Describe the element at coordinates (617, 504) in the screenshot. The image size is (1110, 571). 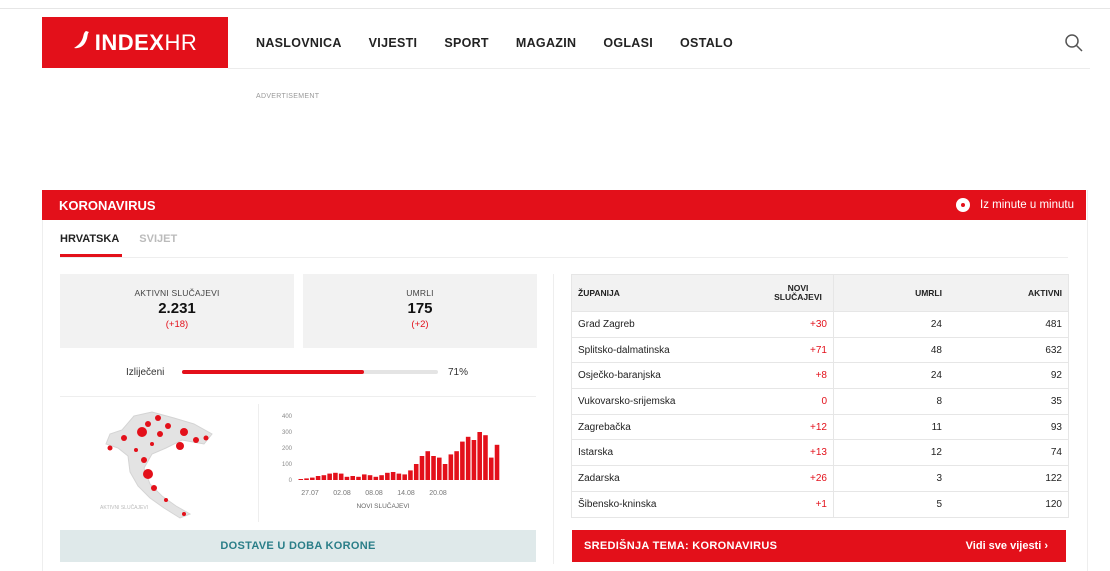
I see `county-name: Šibensko-kninska` at that location.